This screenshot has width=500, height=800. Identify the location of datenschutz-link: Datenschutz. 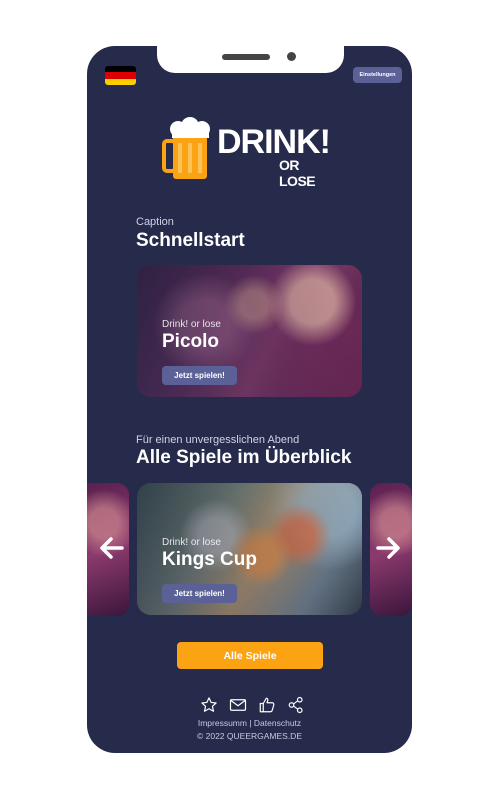
(277, 723).